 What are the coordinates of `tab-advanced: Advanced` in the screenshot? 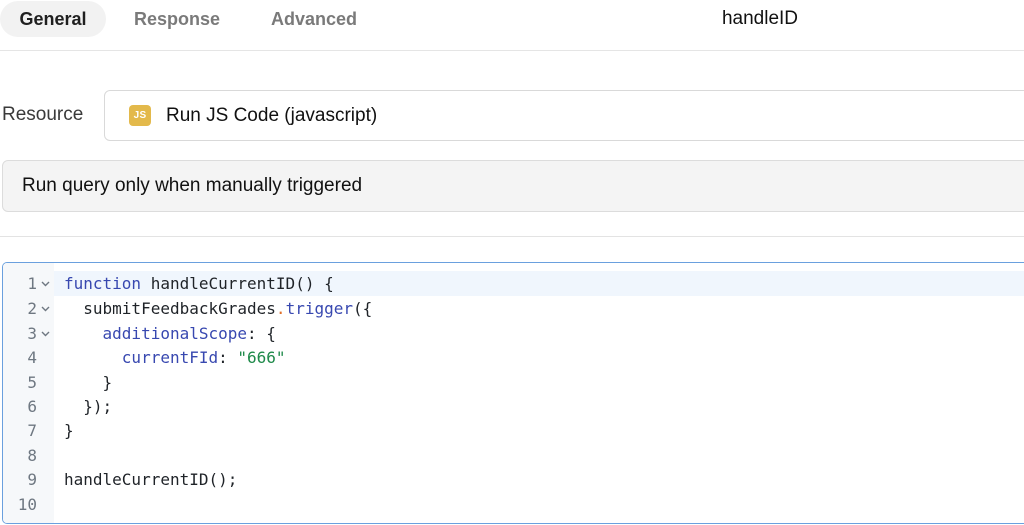 It's located at (314, 19).